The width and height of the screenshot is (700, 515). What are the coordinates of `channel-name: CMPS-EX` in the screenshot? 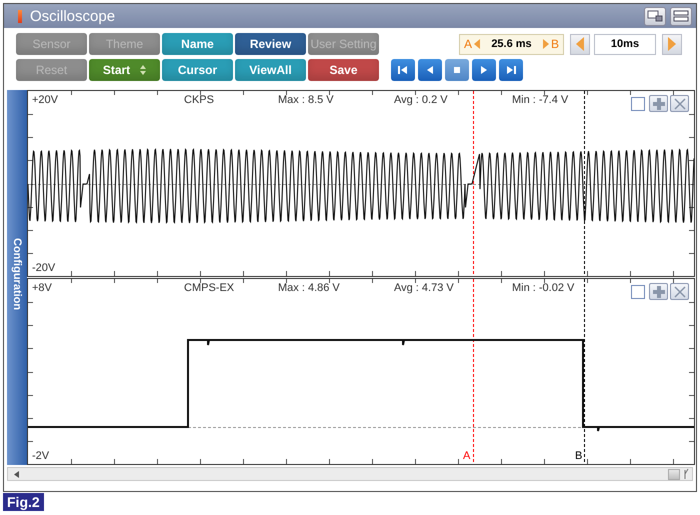 It's located at (209, 288).